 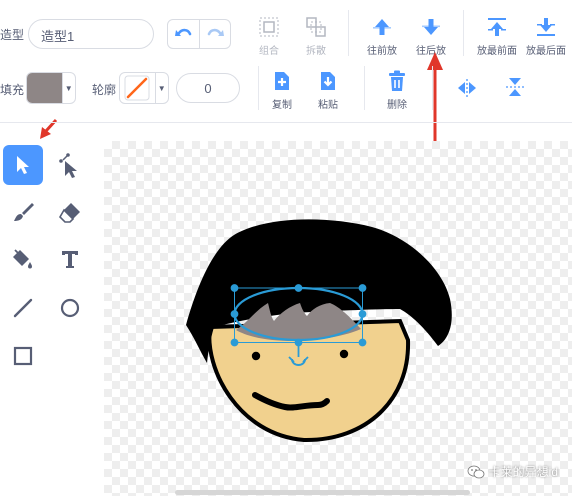 I want to click on select-arrow-icon, so click(x=23, y=165).